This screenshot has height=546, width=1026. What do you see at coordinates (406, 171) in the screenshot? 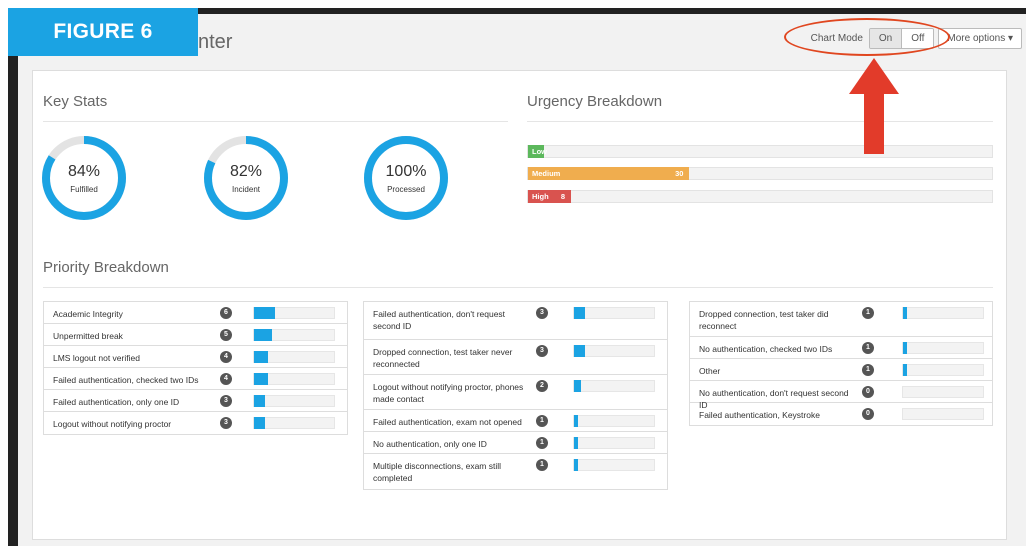
I see `stat-value: 100%` at bounding box center [406, 171].